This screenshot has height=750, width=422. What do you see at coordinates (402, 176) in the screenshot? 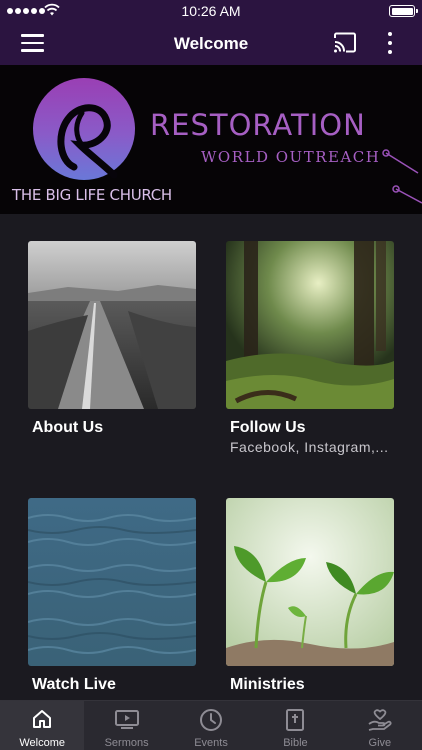
I see `circuit-decoration` at bounding box center [402, 176].